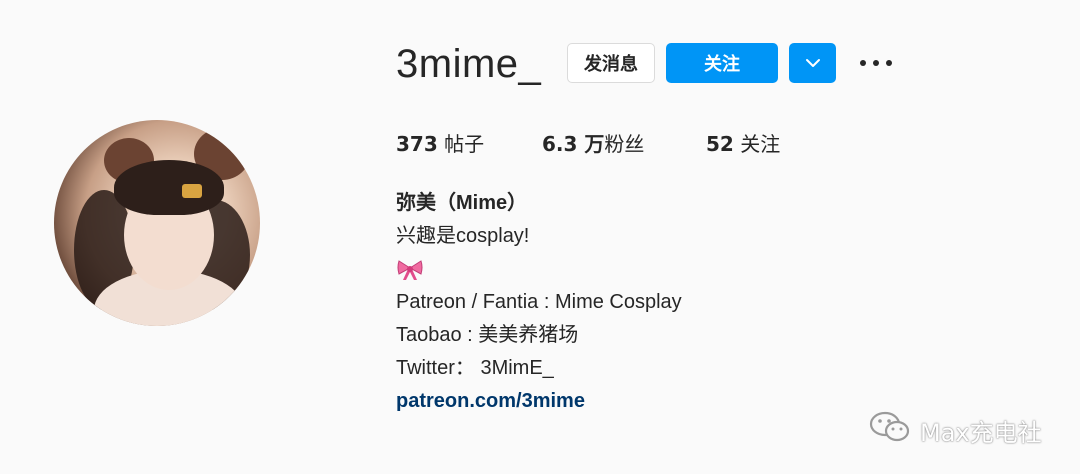 This screenshot has height=474, width=1080. I want to click on follow-button: 关注, so click(722, 63).